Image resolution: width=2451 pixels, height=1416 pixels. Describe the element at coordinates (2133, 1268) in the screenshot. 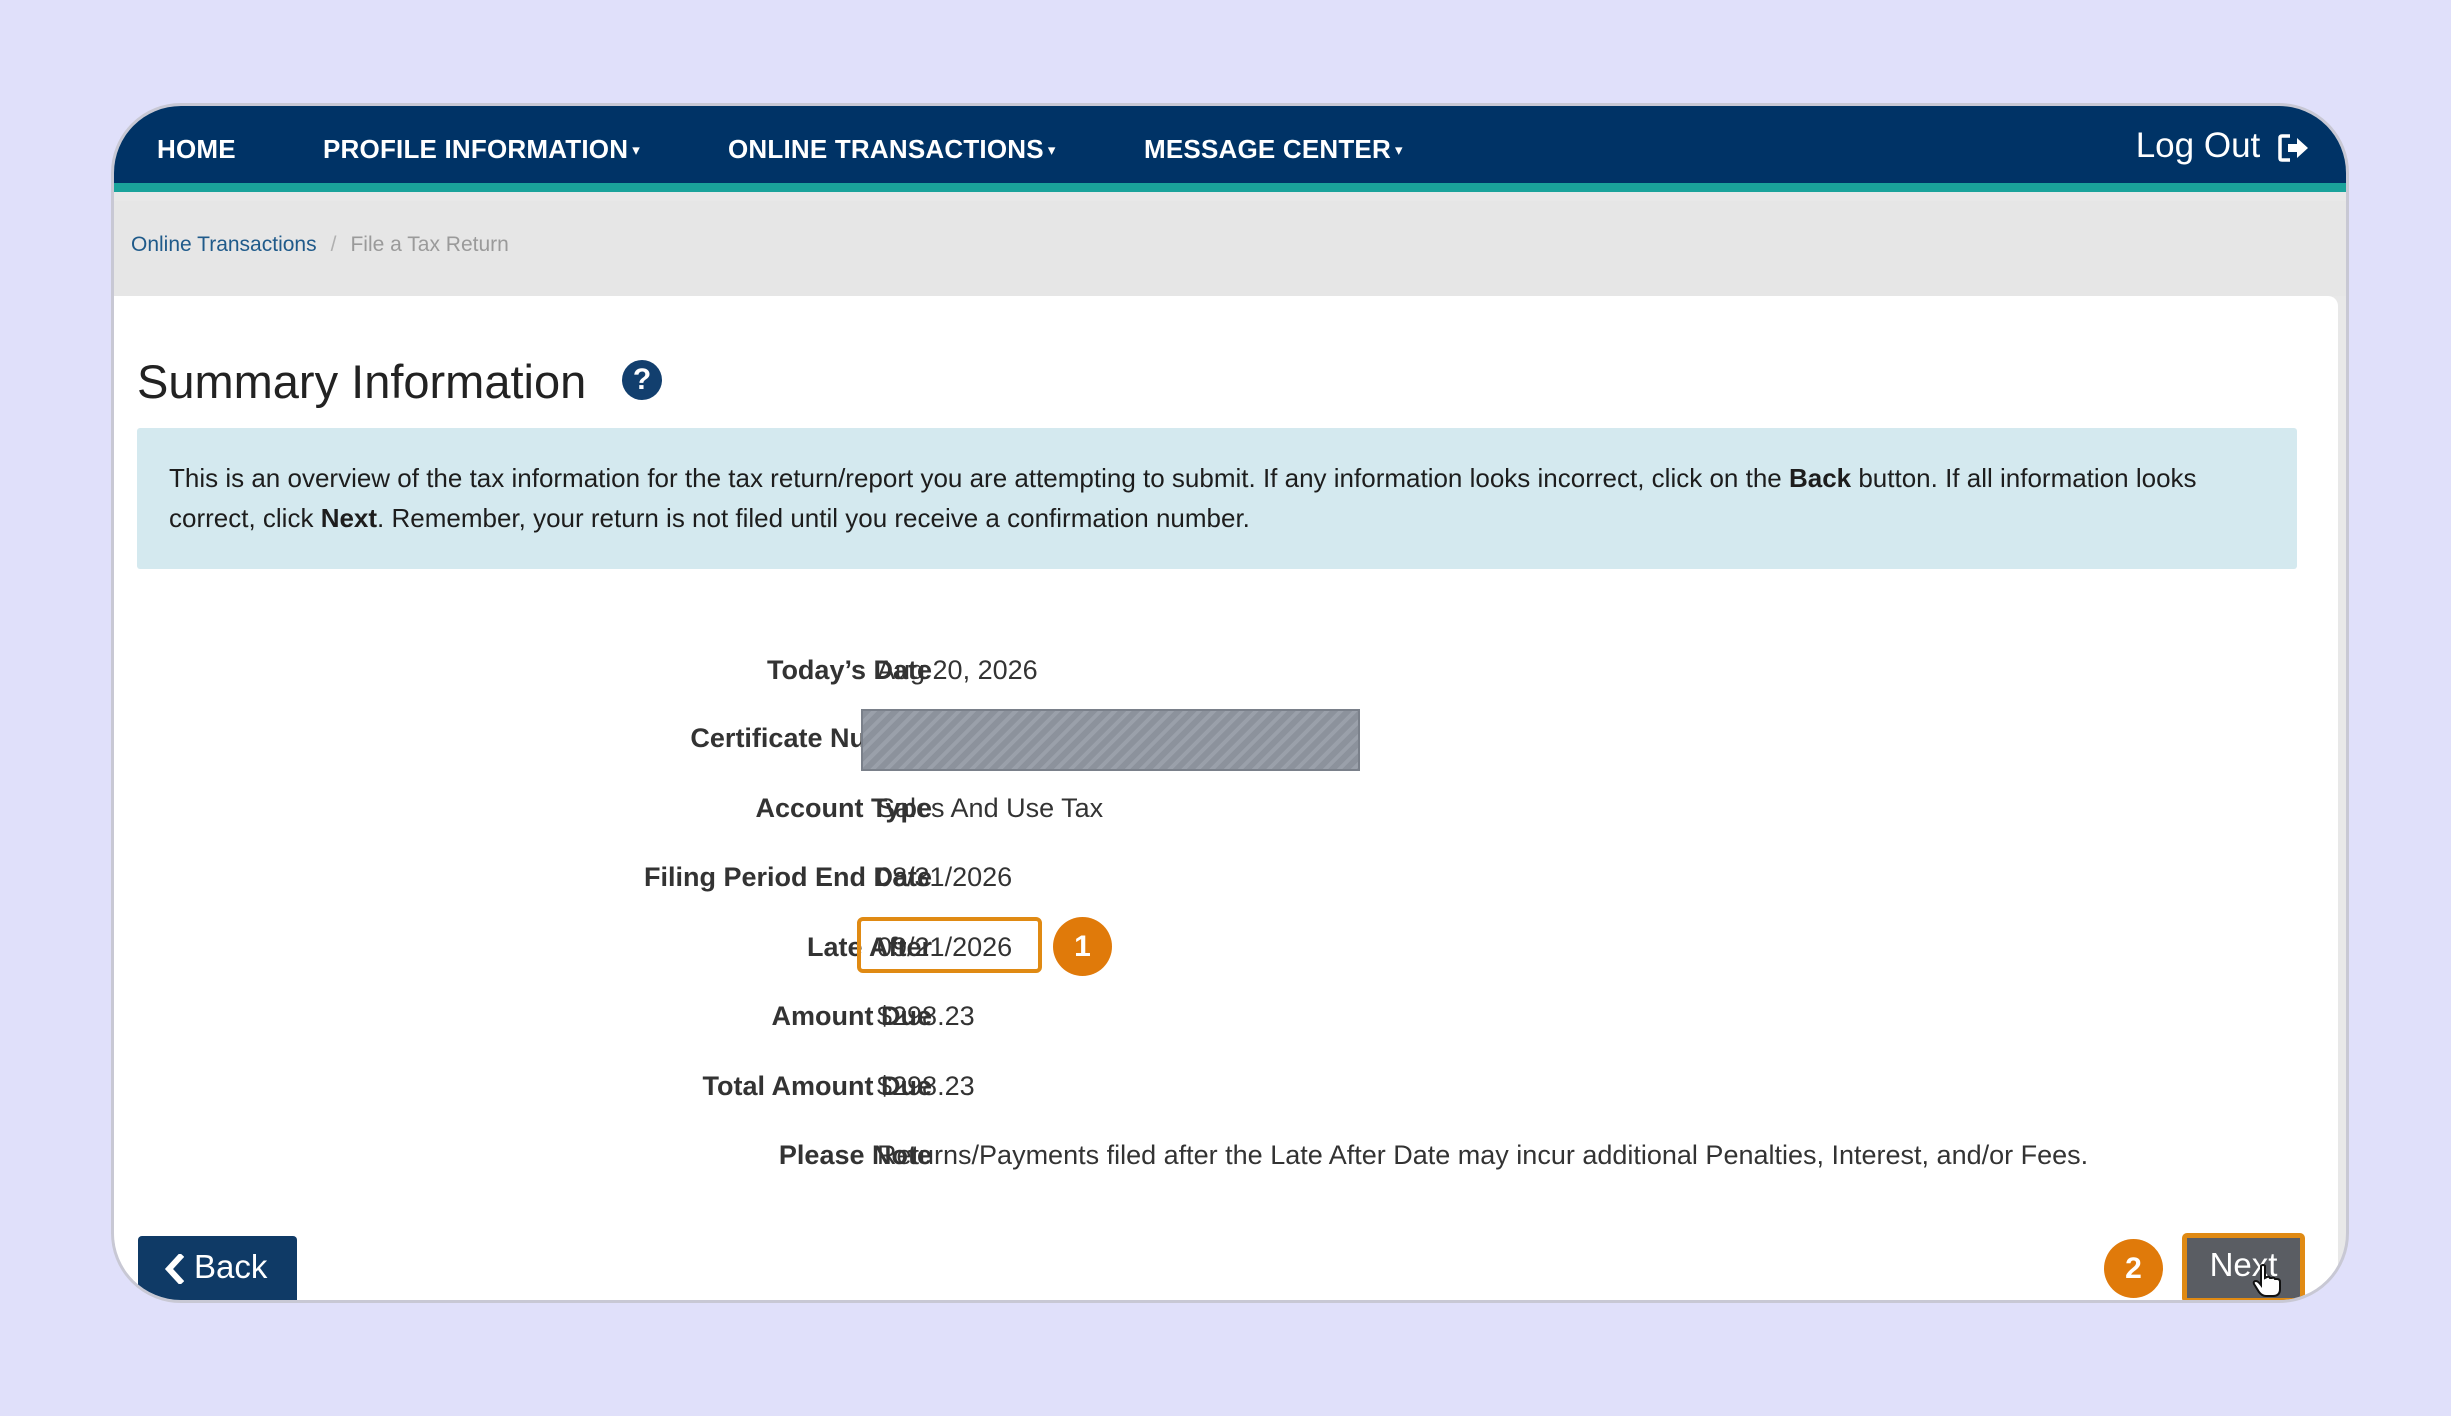

I see `step-badge-2: 2` at that location.